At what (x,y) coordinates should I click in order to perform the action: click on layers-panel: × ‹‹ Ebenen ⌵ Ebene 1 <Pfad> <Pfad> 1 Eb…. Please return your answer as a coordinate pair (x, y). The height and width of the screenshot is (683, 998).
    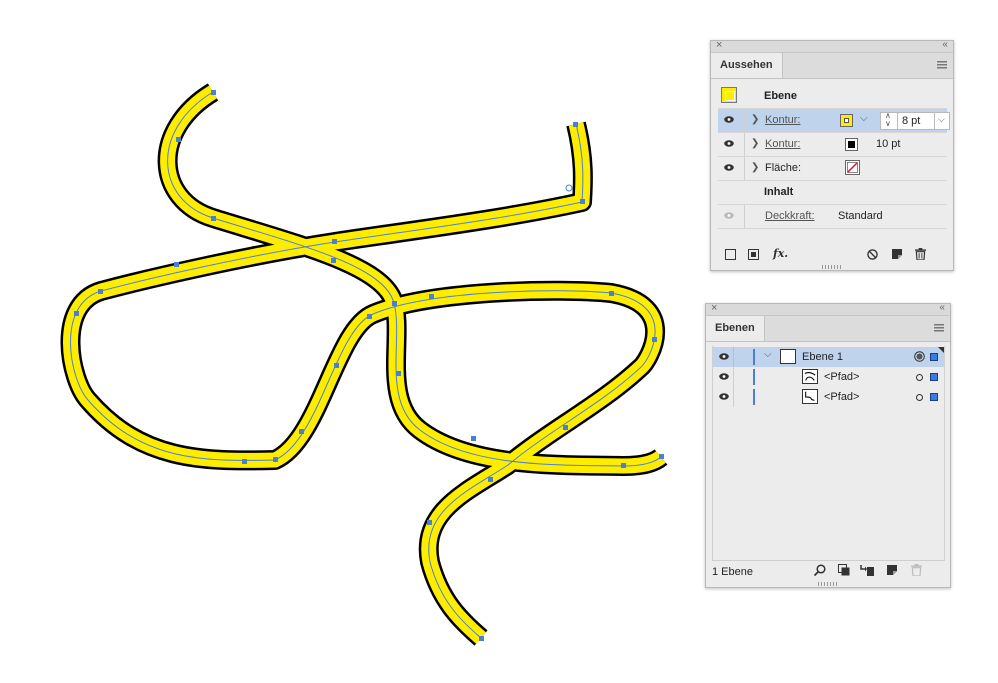
    Looking at the image, I should click on (828, 445).